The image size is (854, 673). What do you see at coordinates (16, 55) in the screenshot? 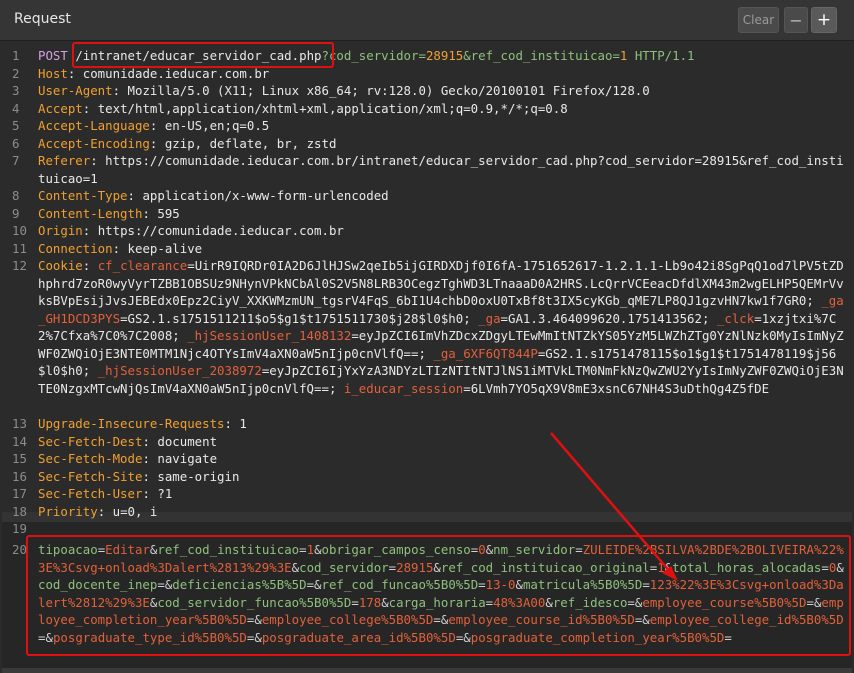
I see `line-number: 1` at bounding box center [16, 55].